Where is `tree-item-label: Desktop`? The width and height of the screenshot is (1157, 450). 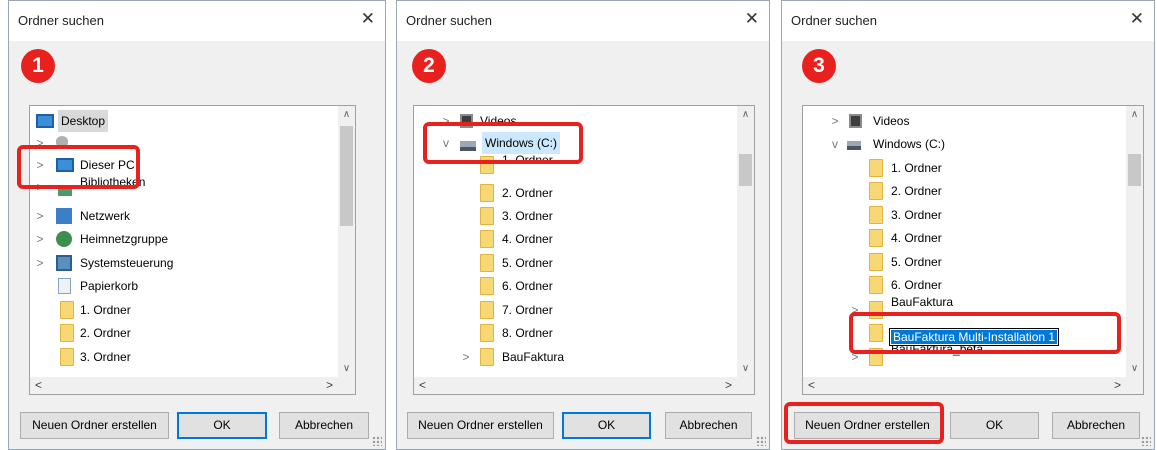 tree-item-label: Desktop is located at coordinates (83, 121).